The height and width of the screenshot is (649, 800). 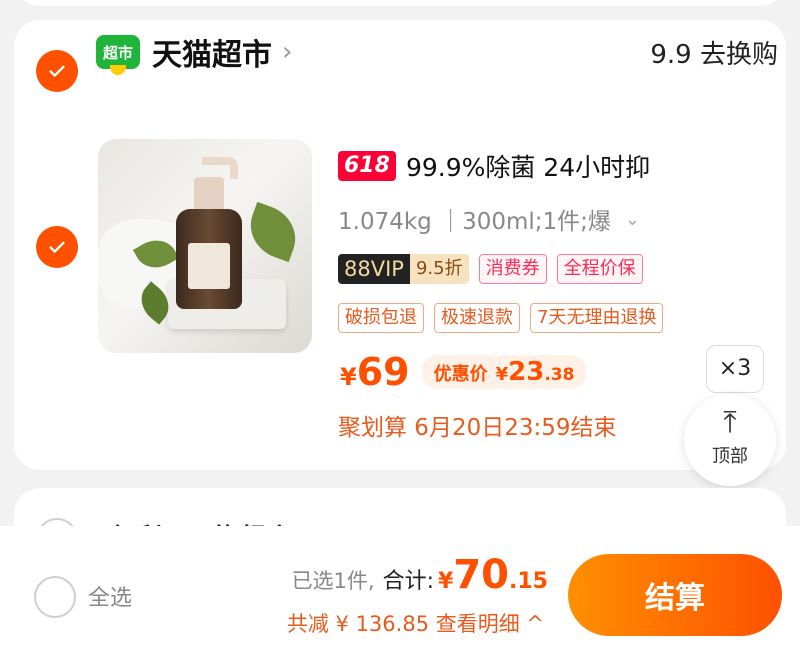 I want to click on promo-price-badge: 优惠价 ¥23.38, so click(x=504, y=372).